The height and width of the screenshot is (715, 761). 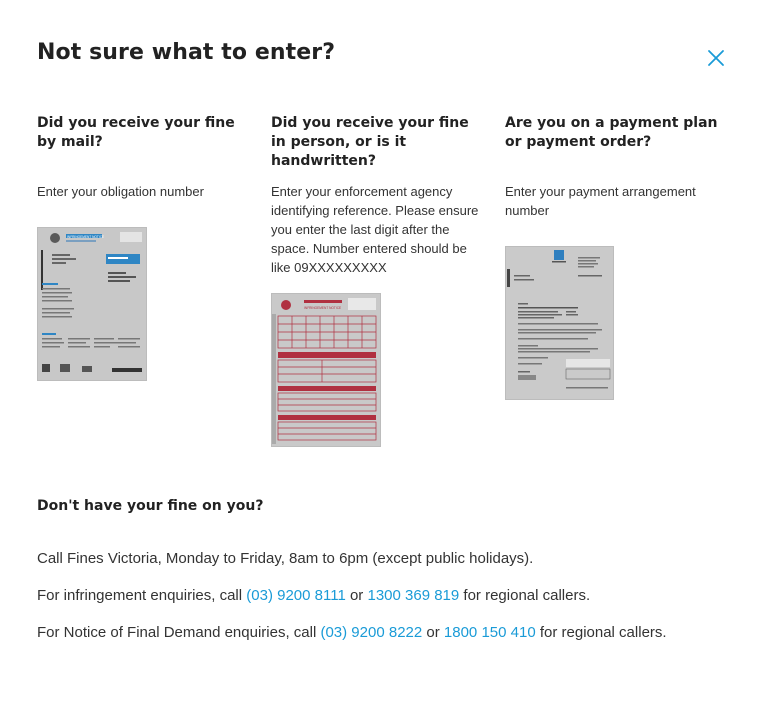 What do you see at coordinates (92, 304) in the screenshot?
I see `sample-infringement-notice-image: INFRINGEMENT NOTICE` at bounding box center [92, 304].